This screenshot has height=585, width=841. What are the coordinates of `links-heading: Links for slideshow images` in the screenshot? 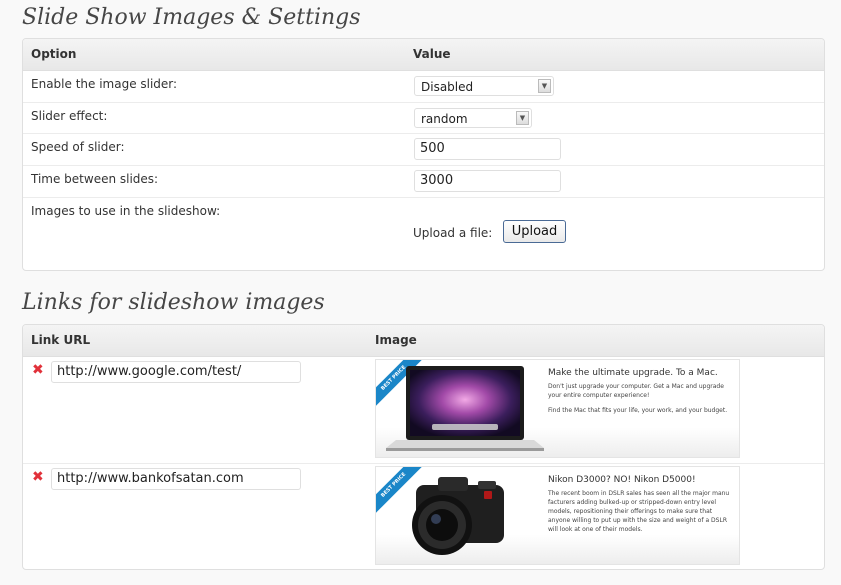 It's located at (173, 302).